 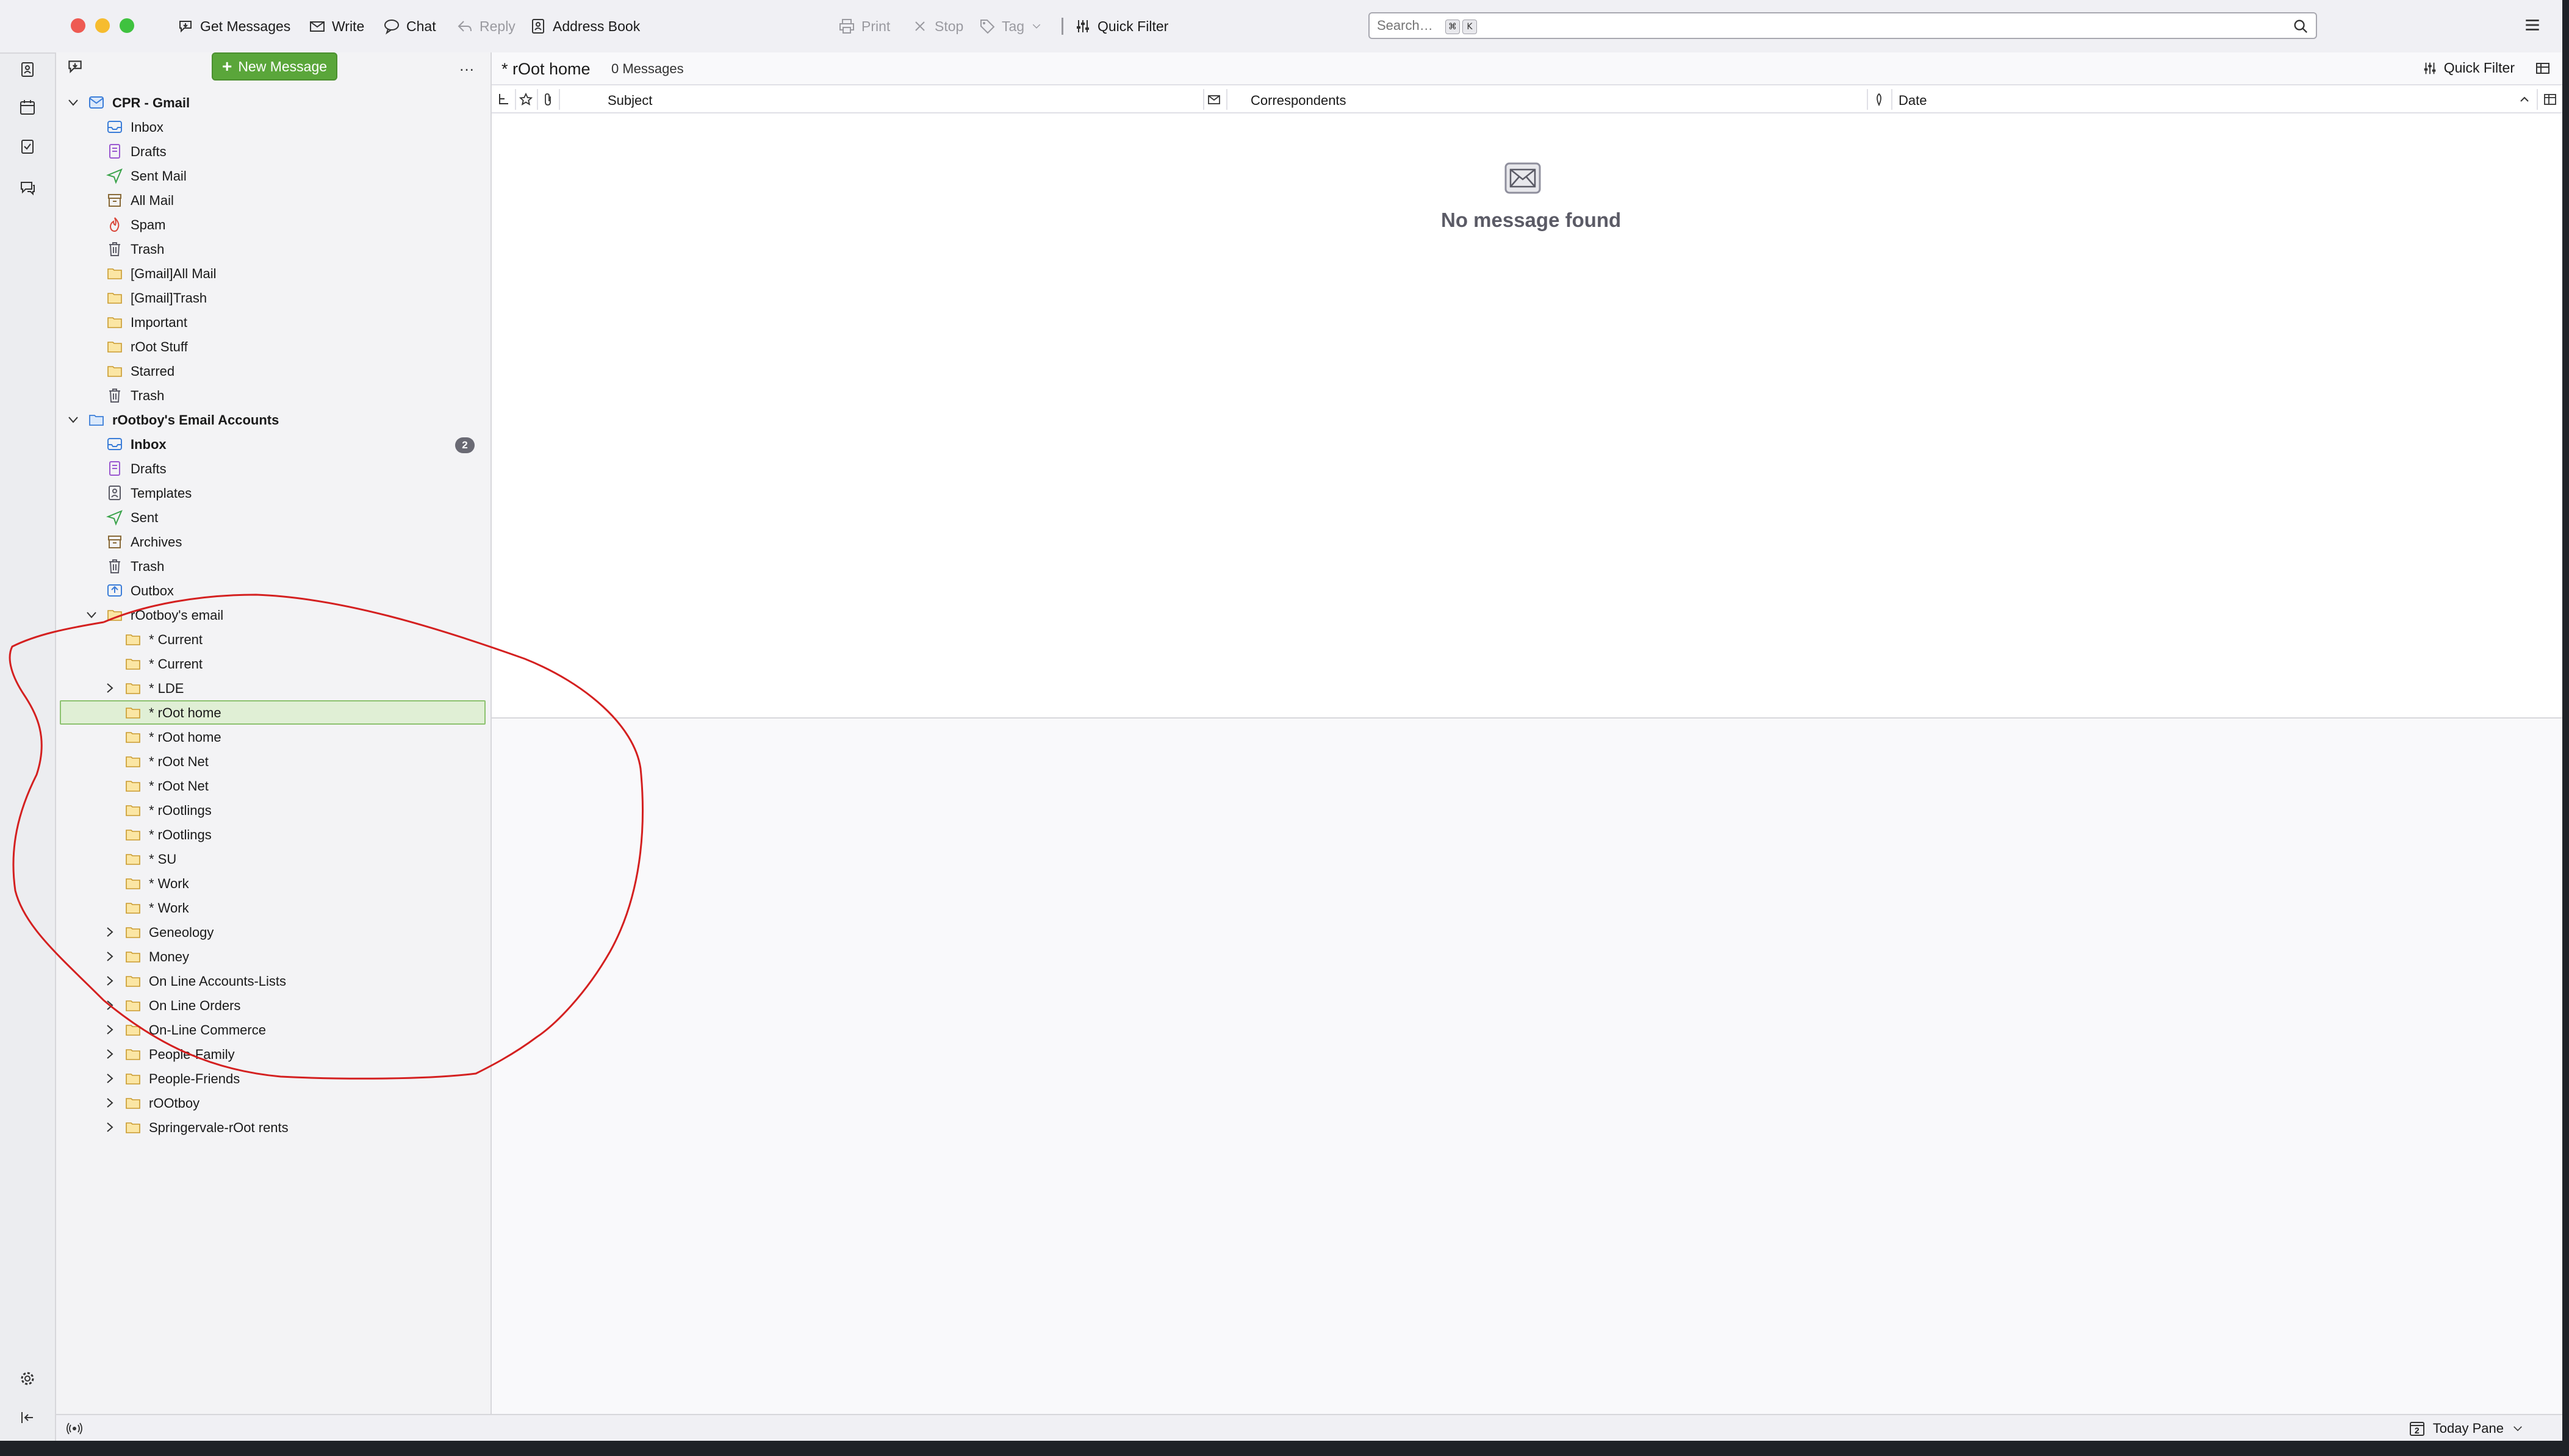 What do you see at coordinates (585, 26) in the screenshot?
I see `address-book-button: Address Book` at bounding box center [585, 26].